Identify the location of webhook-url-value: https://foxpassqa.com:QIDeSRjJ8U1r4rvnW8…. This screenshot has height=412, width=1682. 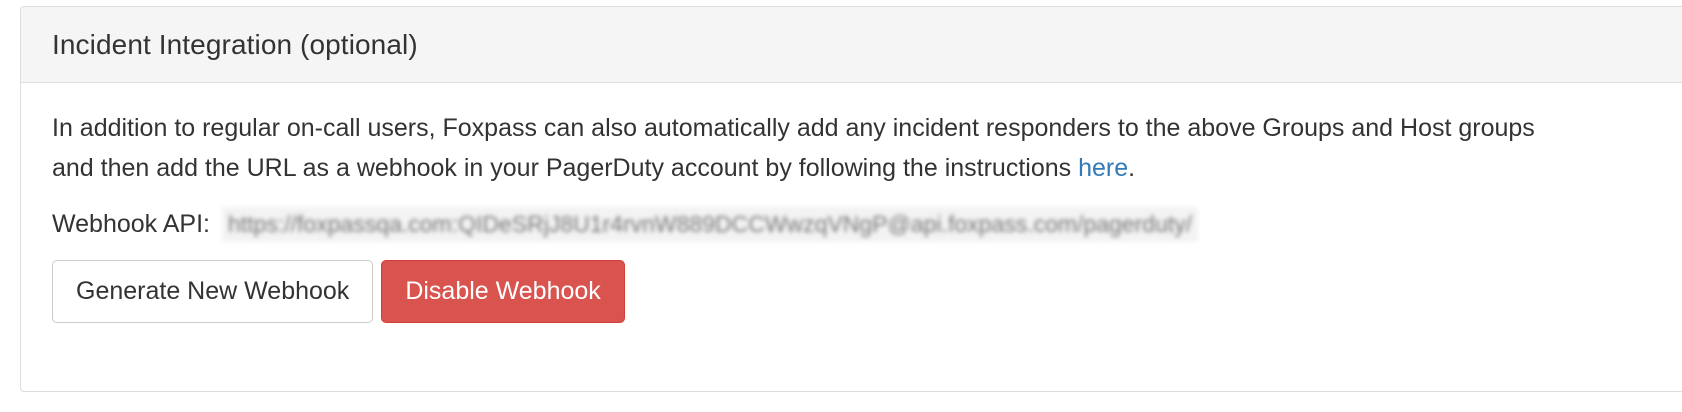
(710, 224).